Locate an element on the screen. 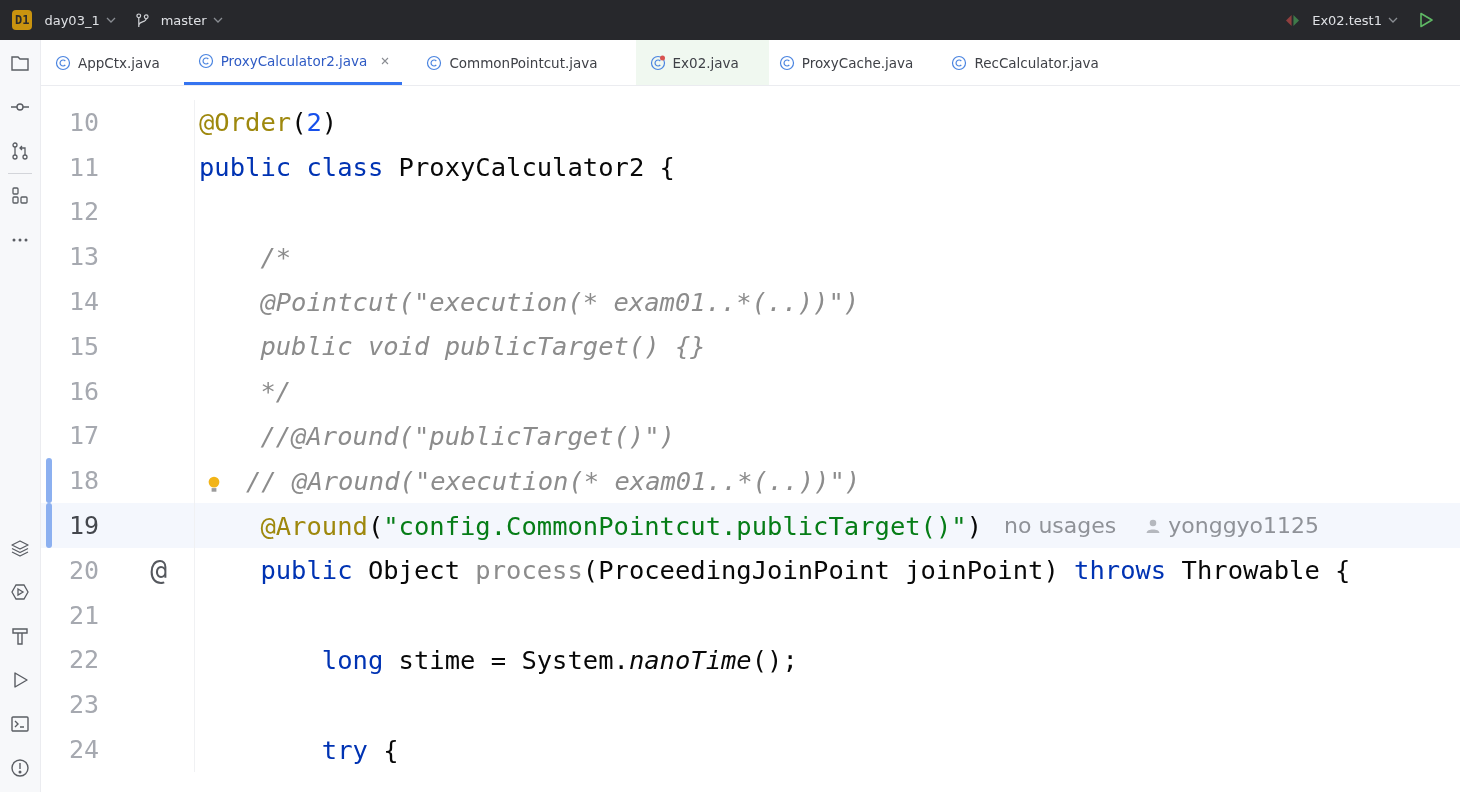  file-tab: ProxyCalculator2.java is located at coordinates (293, 62).